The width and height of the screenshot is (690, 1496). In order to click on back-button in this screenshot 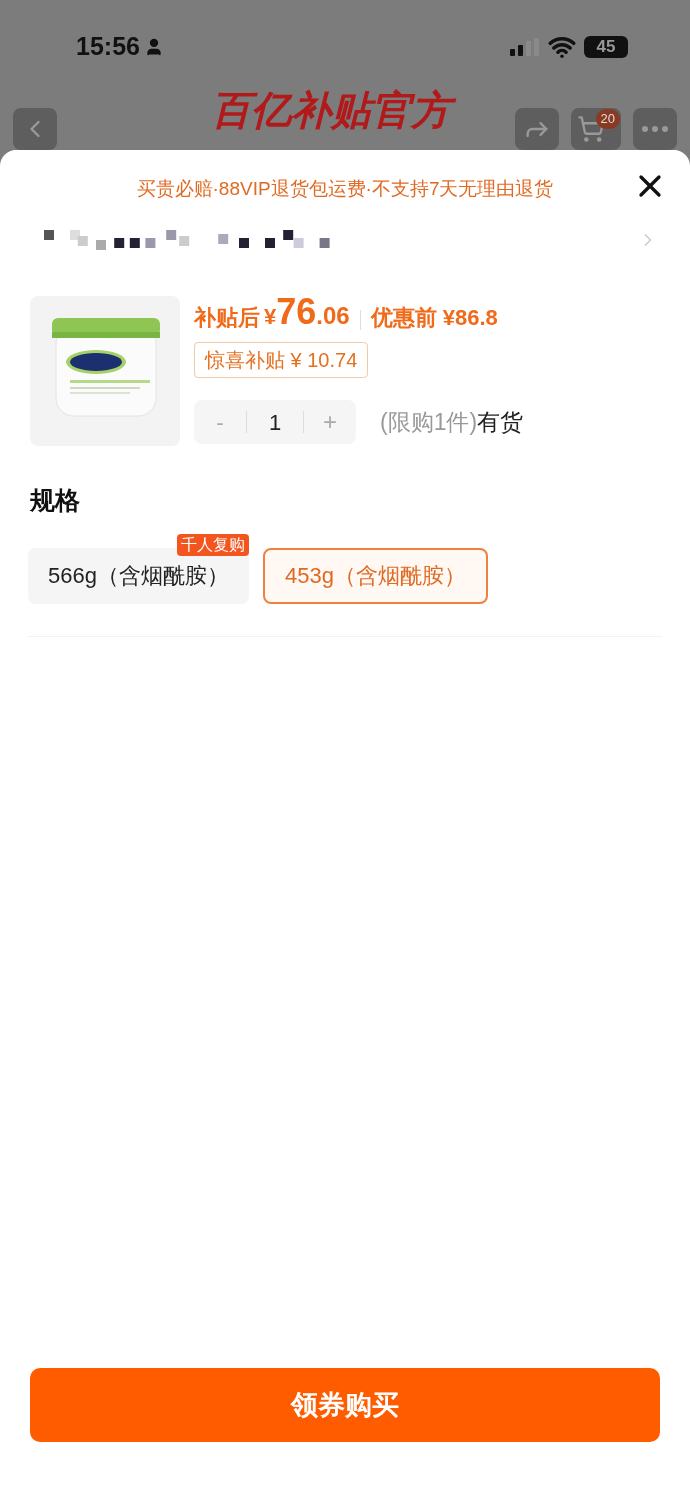, I will do `click(35, 129)`.